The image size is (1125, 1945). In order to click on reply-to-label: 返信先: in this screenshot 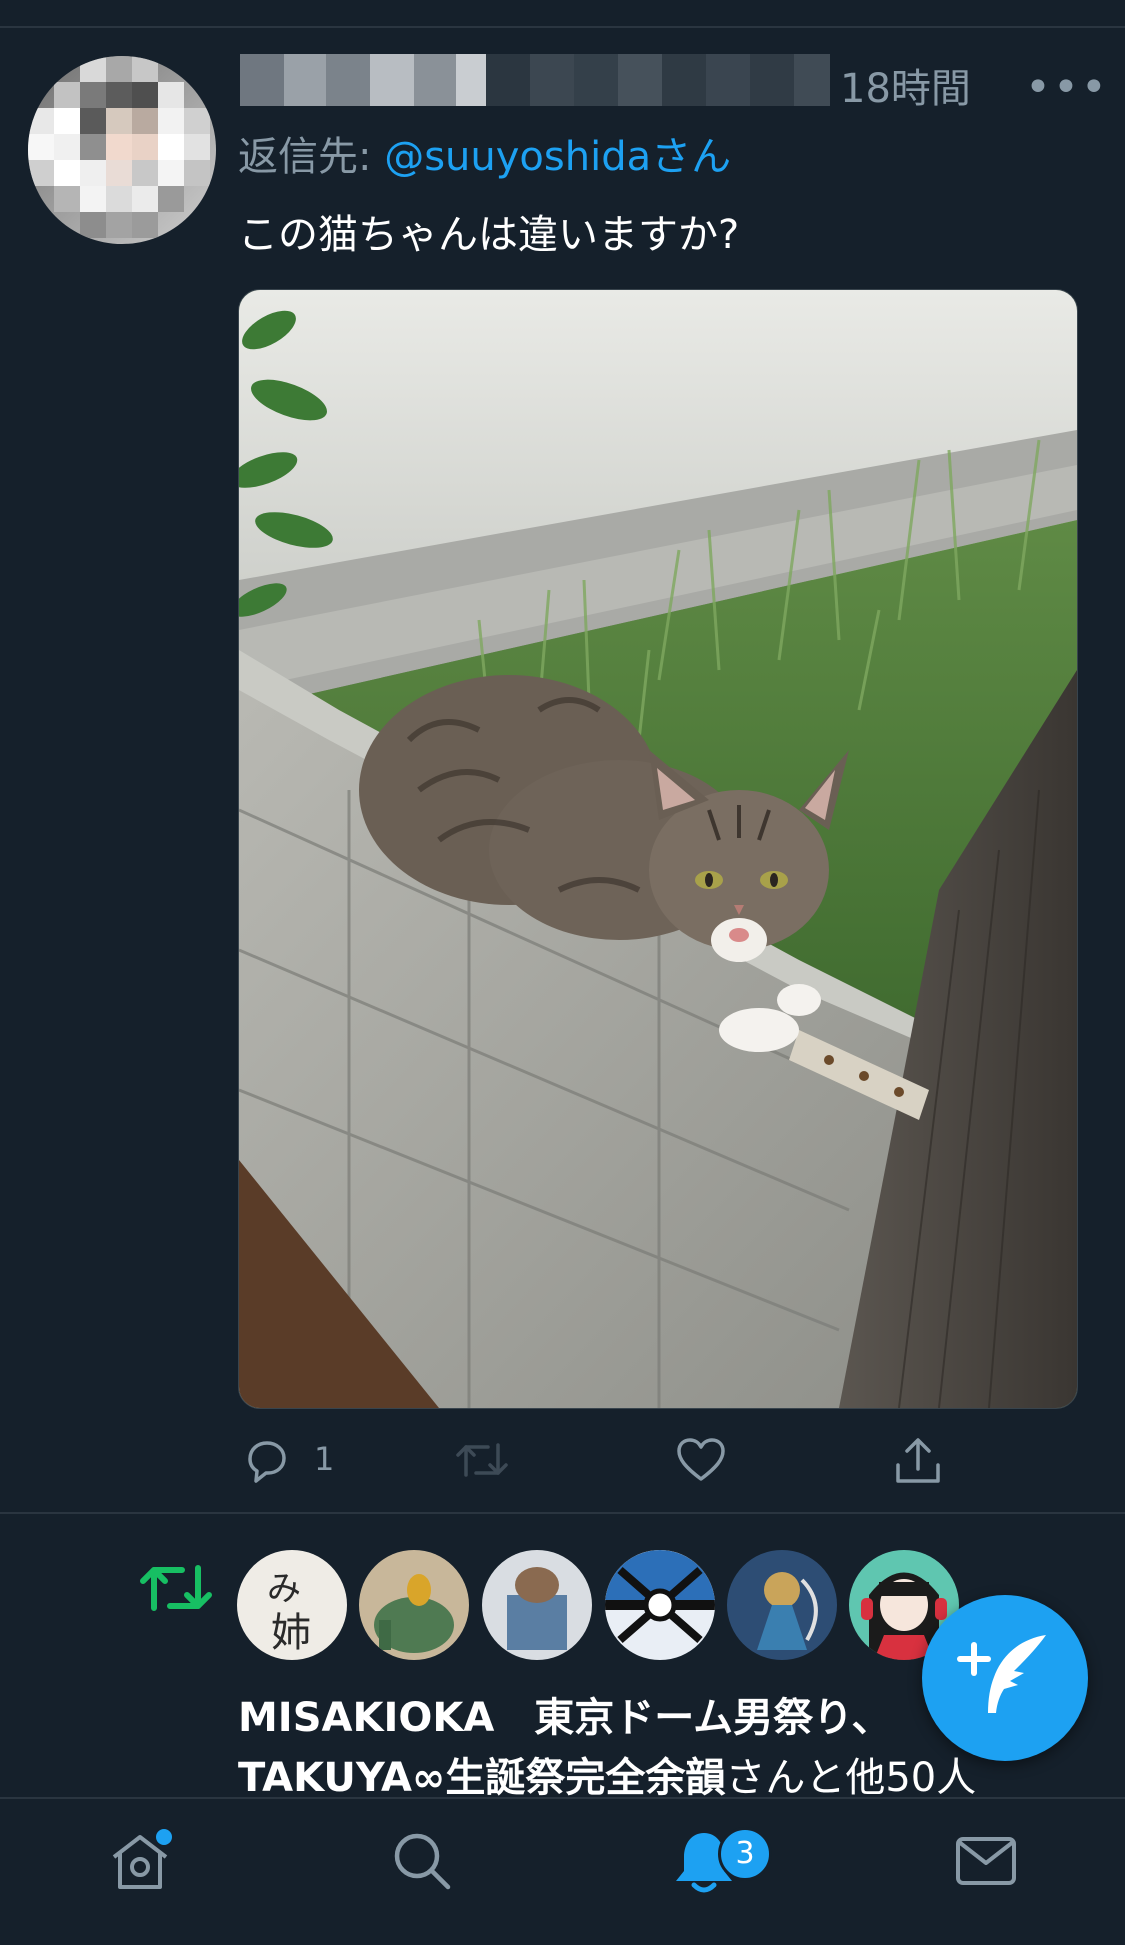, I will do `click(311, 157)`.